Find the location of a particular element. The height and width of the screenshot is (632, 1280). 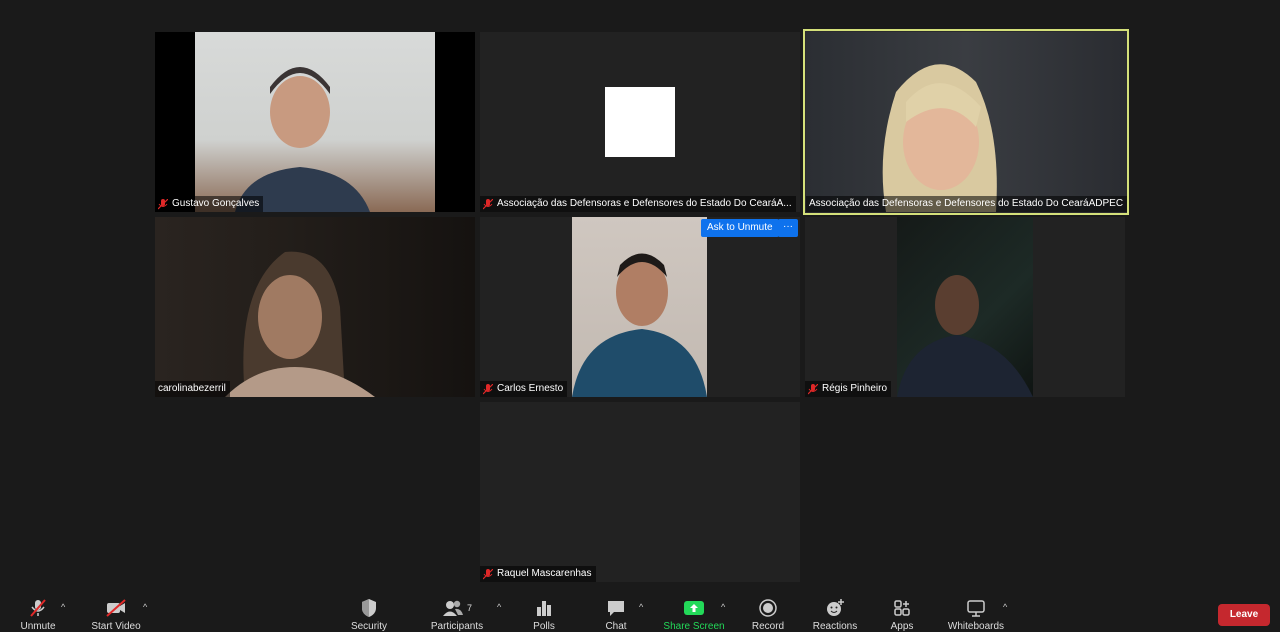

more-options-button: ··· is located at coordinates (788, 228).